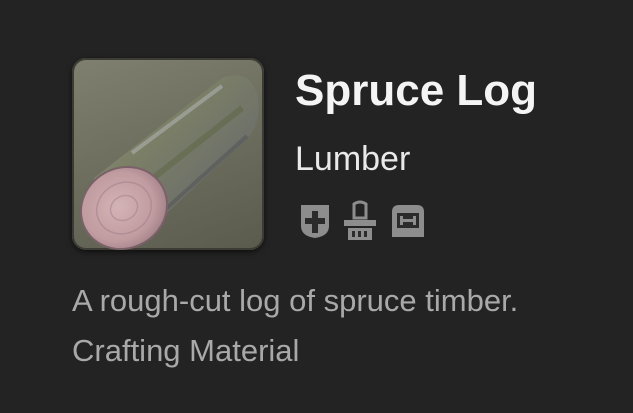 This screenshot has width=633, height=413. I want to click on item-type: Crafting Material, so click(186, 350).